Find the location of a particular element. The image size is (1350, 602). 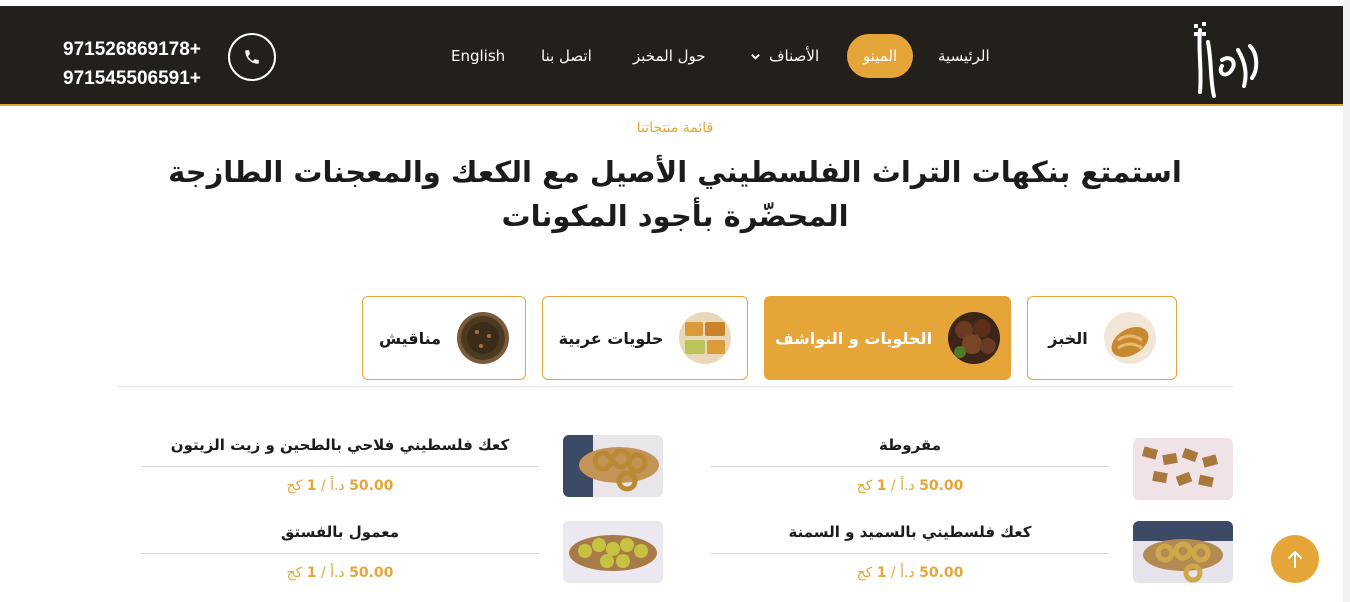

product-name: مقروطة is located at coordinates (910, 445).